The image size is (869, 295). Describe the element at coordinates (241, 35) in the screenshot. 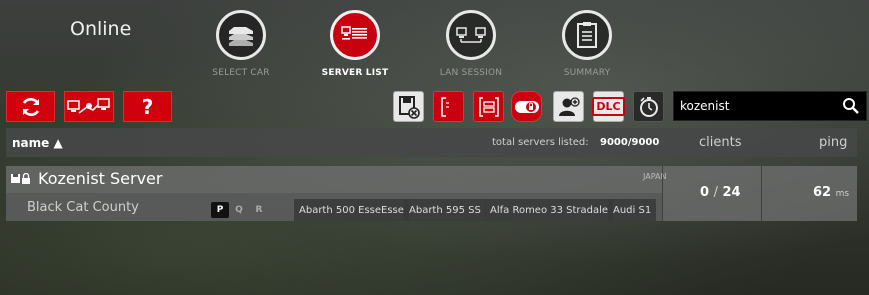

I see `cars-icon` at that location.